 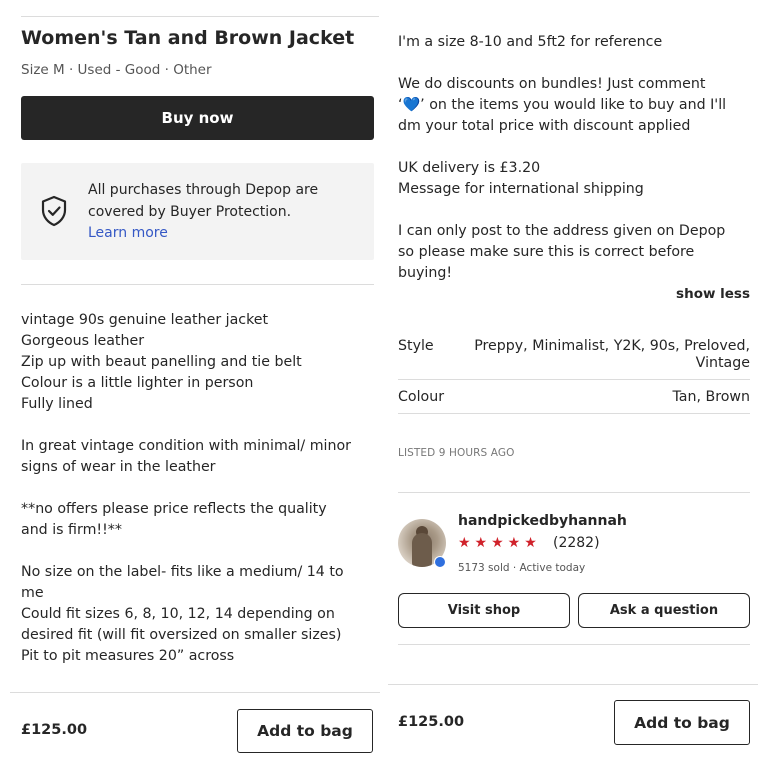 I want to click on style-value-line: Preppy, Minimalist, Y2K, 90s, Preloved,, so click(x=612, y=346).